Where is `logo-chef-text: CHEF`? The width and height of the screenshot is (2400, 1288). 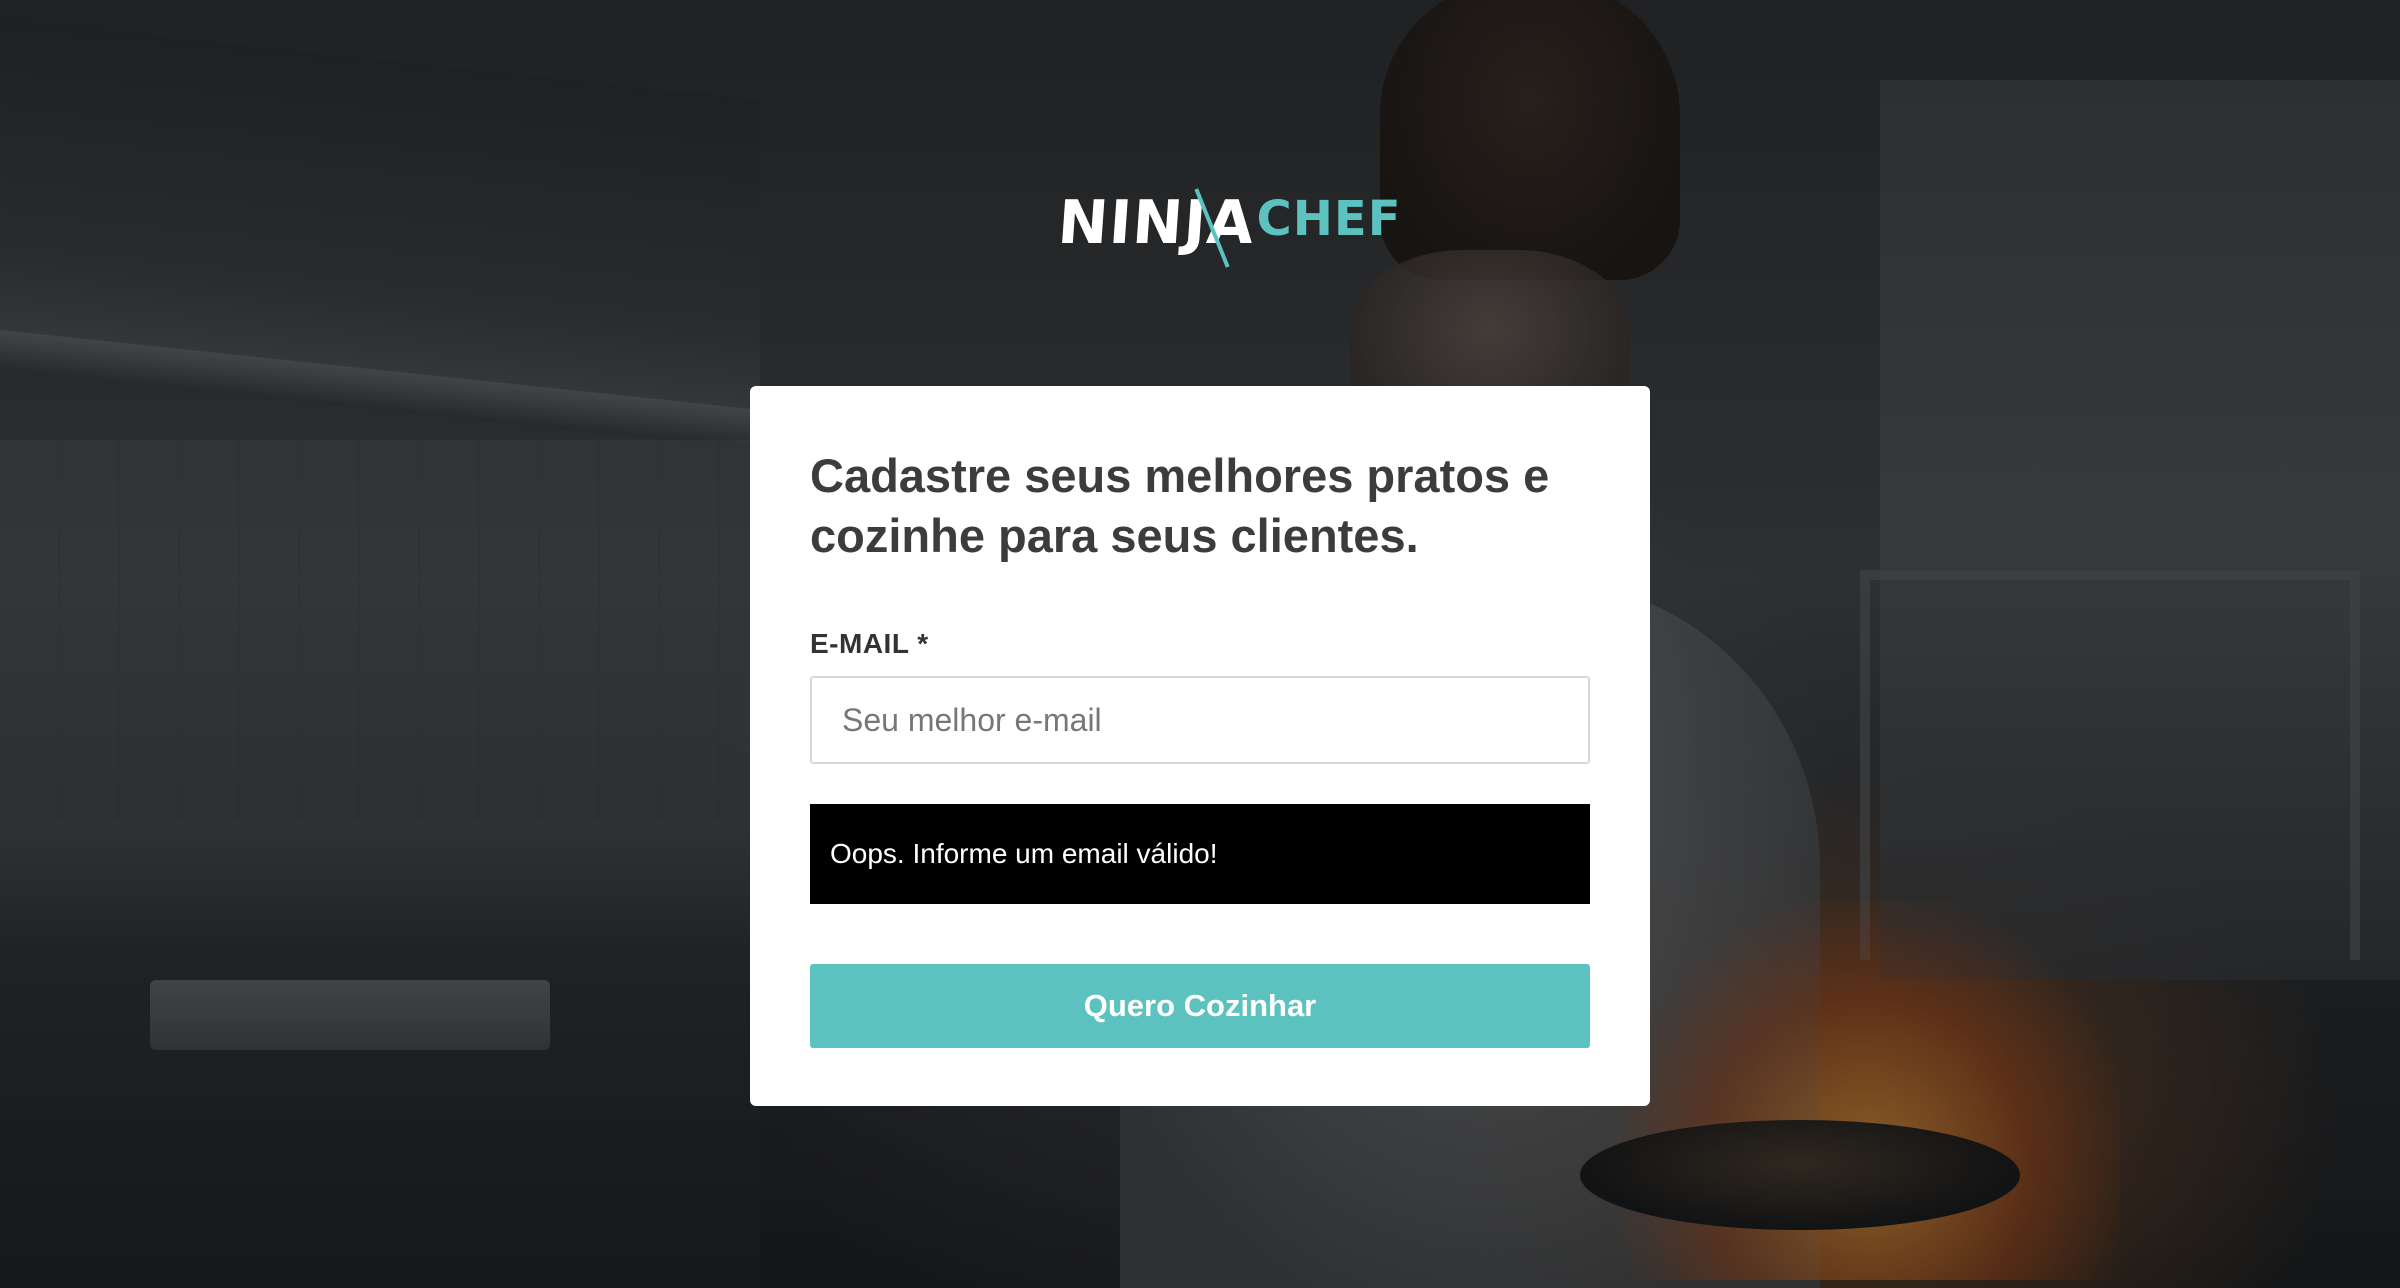
logo-chef-text: CHEF is located at coordinates (1329, 219).